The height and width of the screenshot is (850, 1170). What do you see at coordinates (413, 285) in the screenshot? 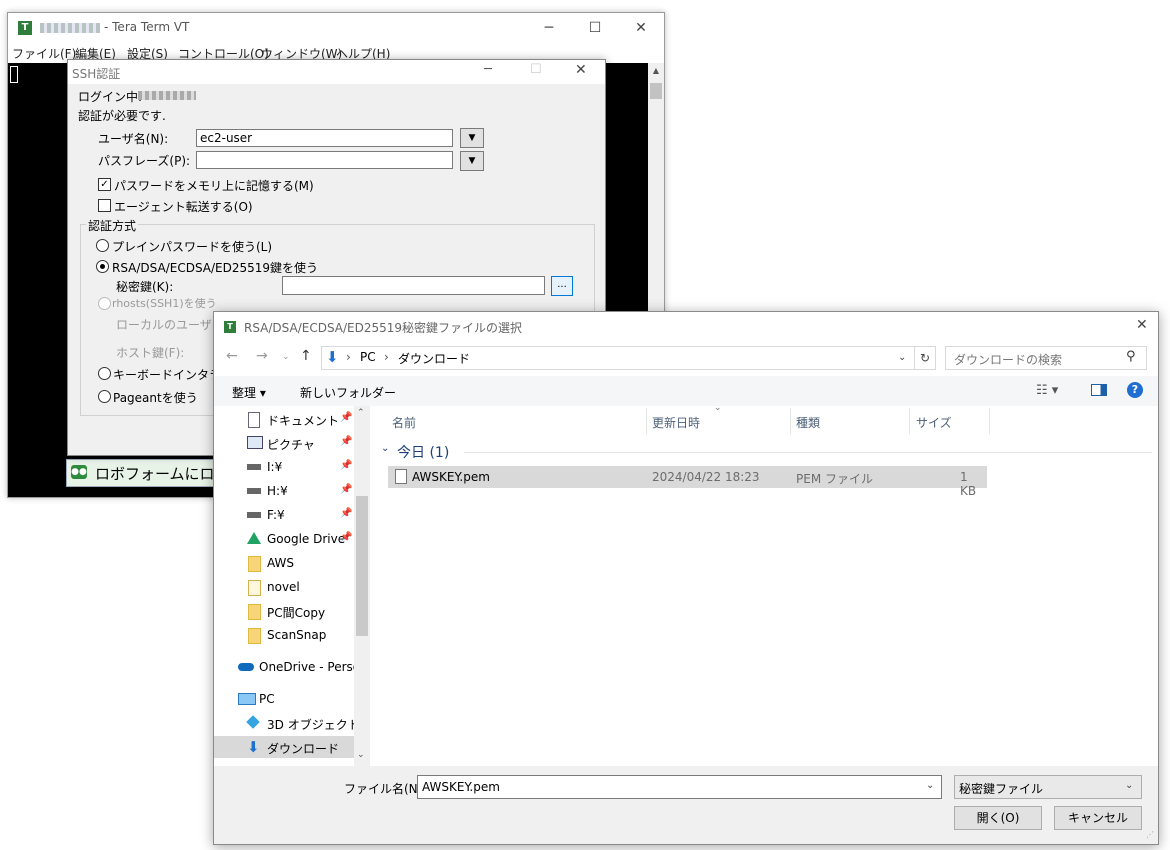
I see `private-key-input` at bounding box center [413, 285].